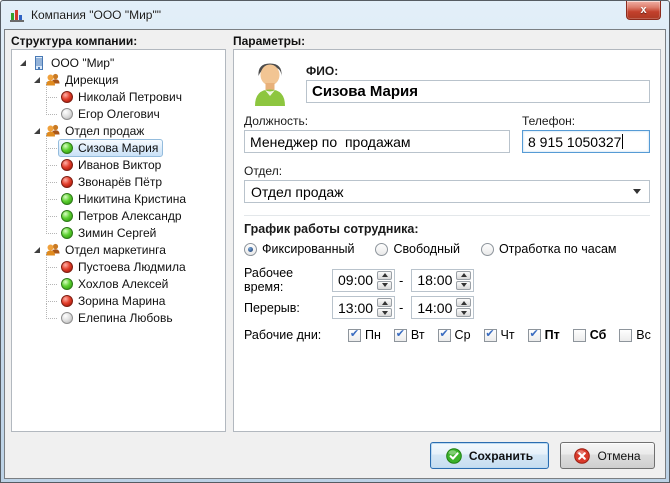  Describe the element at coordinates (364, 335) in the screenshot. I see `workday-mon: Пн` at that location.